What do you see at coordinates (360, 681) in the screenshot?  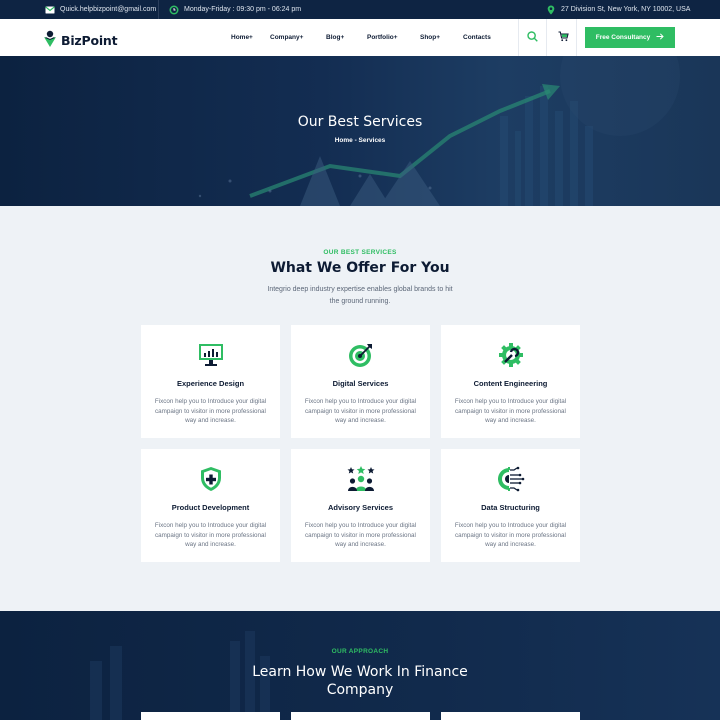 I see `approach-title: Learn How We Work In Finance Company` at bounding box center [360, 681].